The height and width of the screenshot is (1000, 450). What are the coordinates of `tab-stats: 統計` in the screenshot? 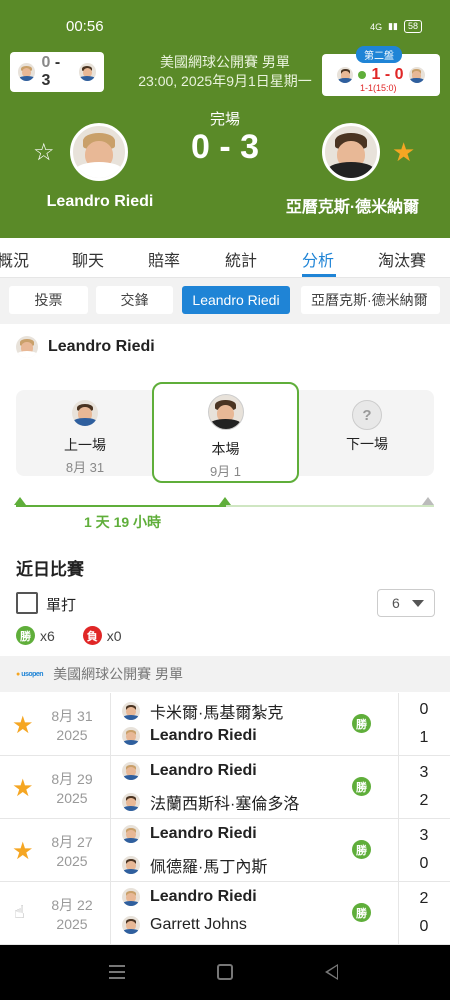 It's located at (241, 259).